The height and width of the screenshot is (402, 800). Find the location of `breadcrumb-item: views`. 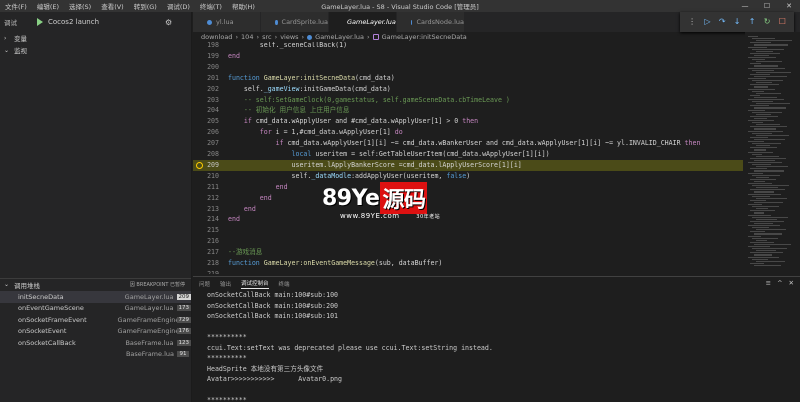

breadcrumb-item: views is located at coordinates (289, 37).